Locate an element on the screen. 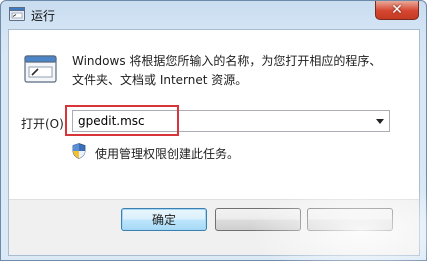 This screenshot has width=427, height=262. open-label: 打开(O): is located at coordinates (44, 124).